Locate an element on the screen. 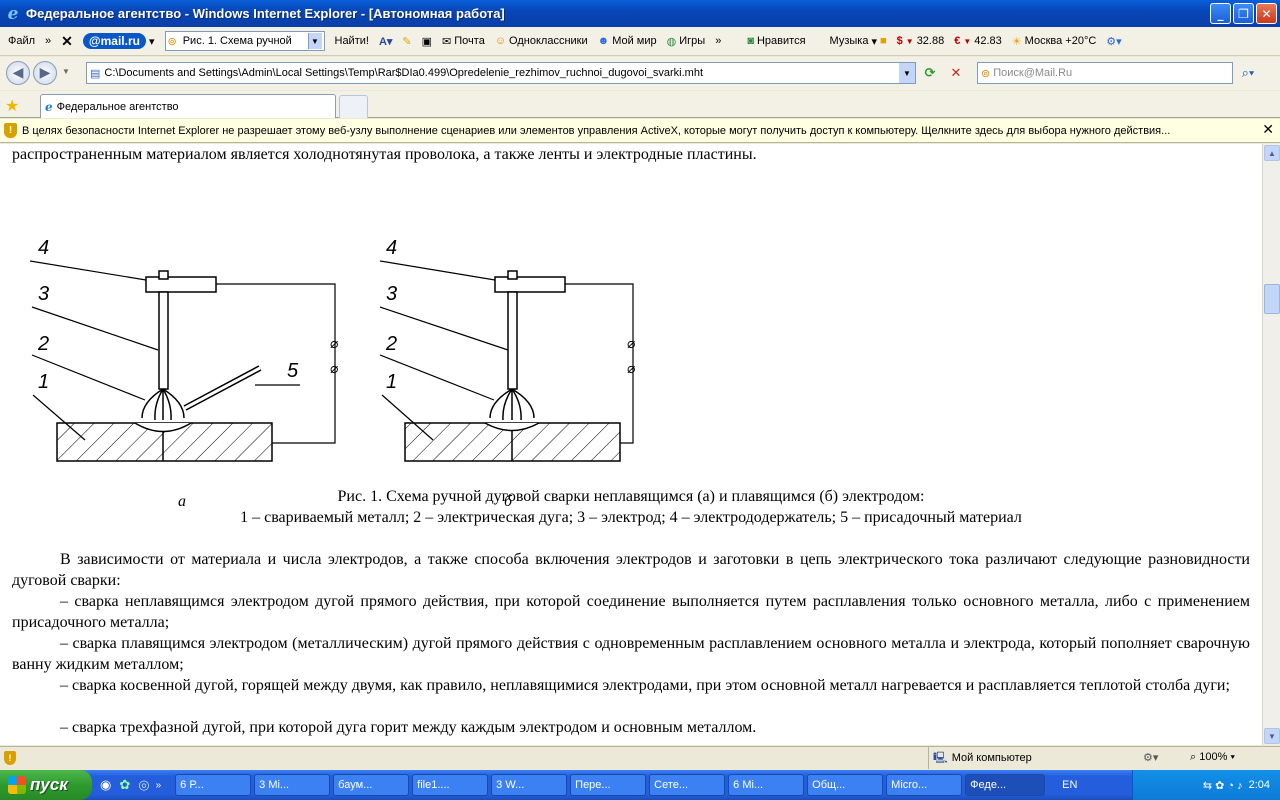 This screenshot has height=800, width=1280. new-tab-button is located at coordinates (353, 106).